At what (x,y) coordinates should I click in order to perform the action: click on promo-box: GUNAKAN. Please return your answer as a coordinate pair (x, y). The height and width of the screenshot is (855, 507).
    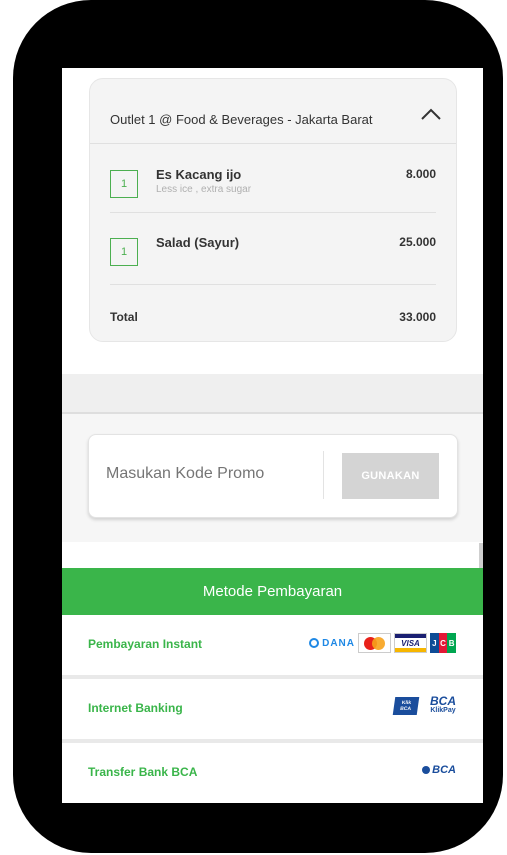
    Looking at the image, I should click on (273, 476).